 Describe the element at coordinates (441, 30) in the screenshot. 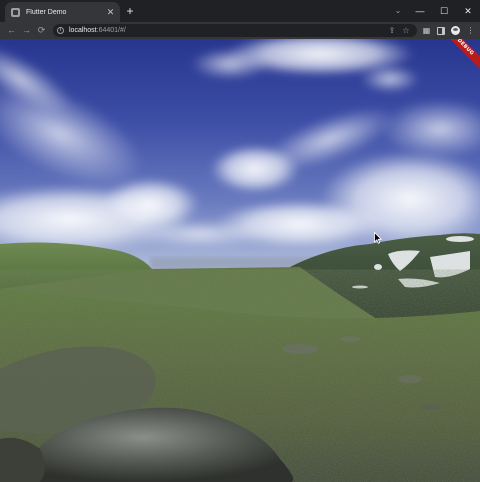

I see `side-panel-icon` at that location.